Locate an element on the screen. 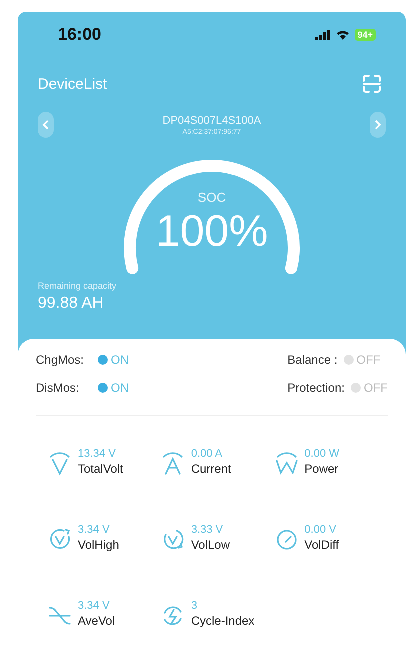 The height and width of the screenshot is (662, 409). state-label: ChgMos: is located at coordinates (61, 360).